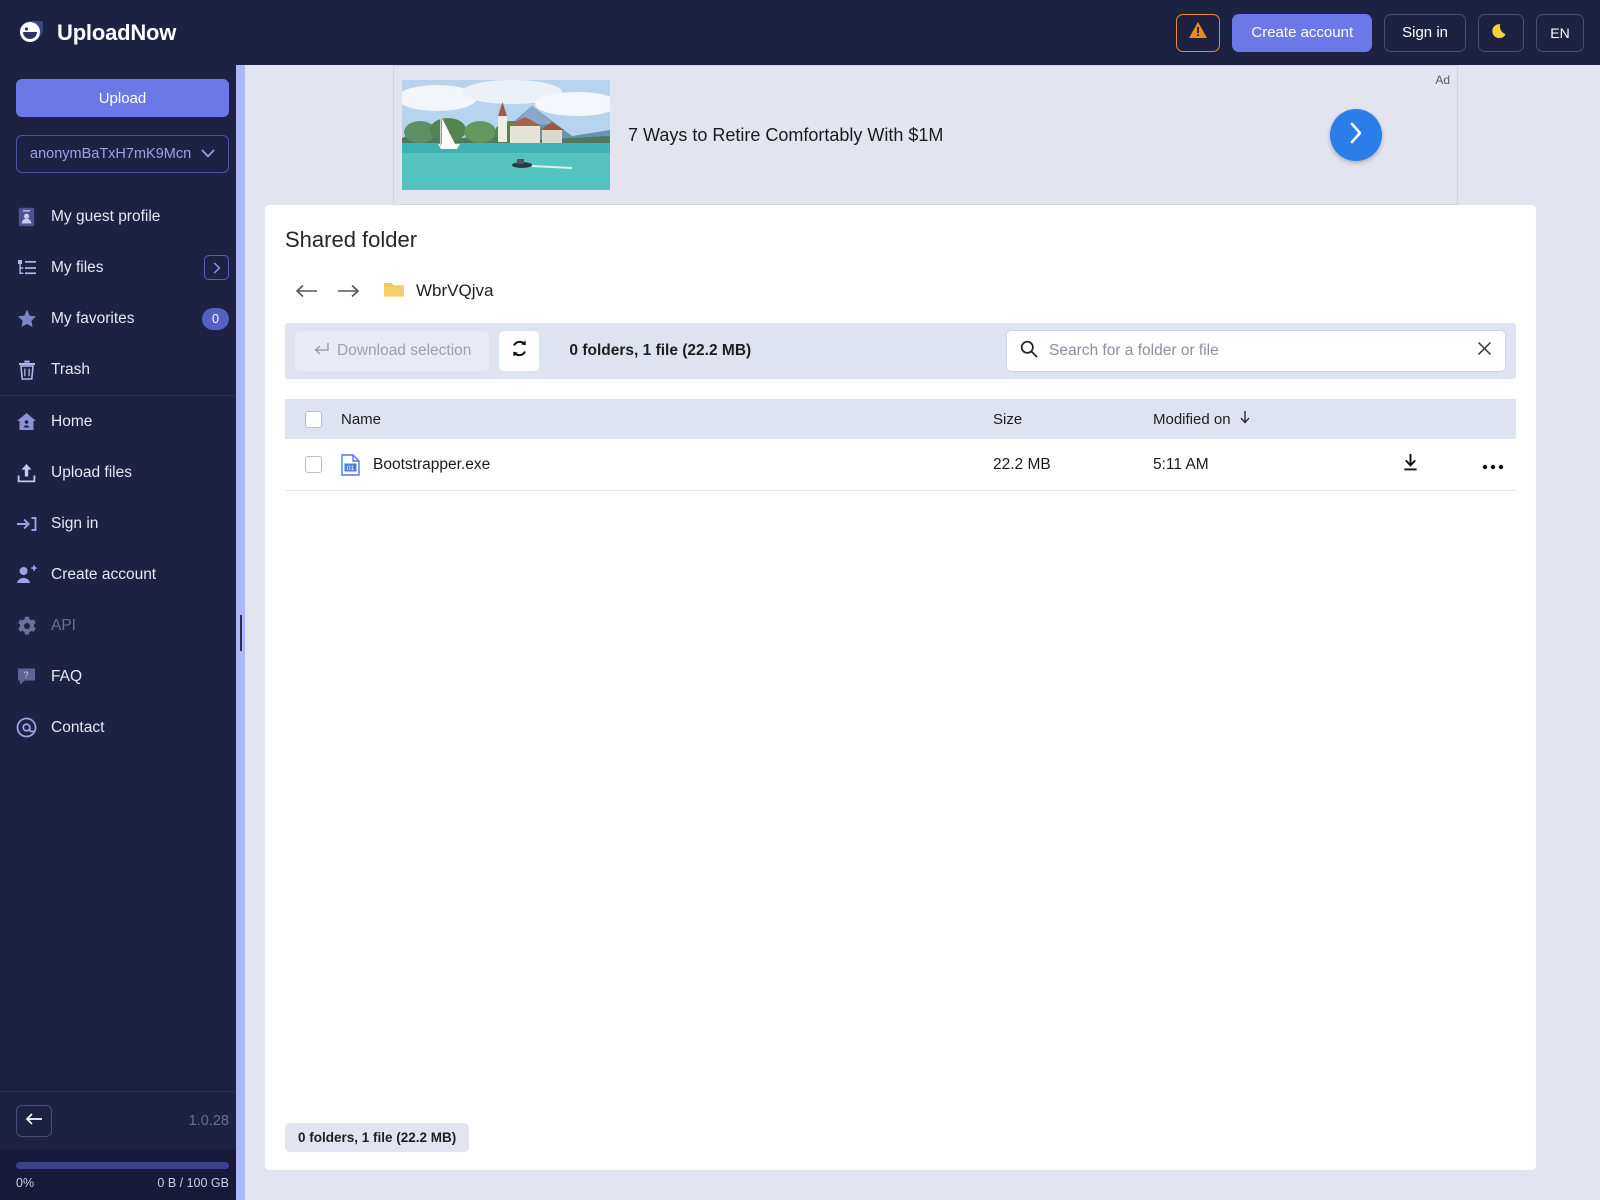  What do you see at coordinates (91, 472) in the screenshot?
I see `sidebar-item-label: Upload files` at bounding box center [91, 472].